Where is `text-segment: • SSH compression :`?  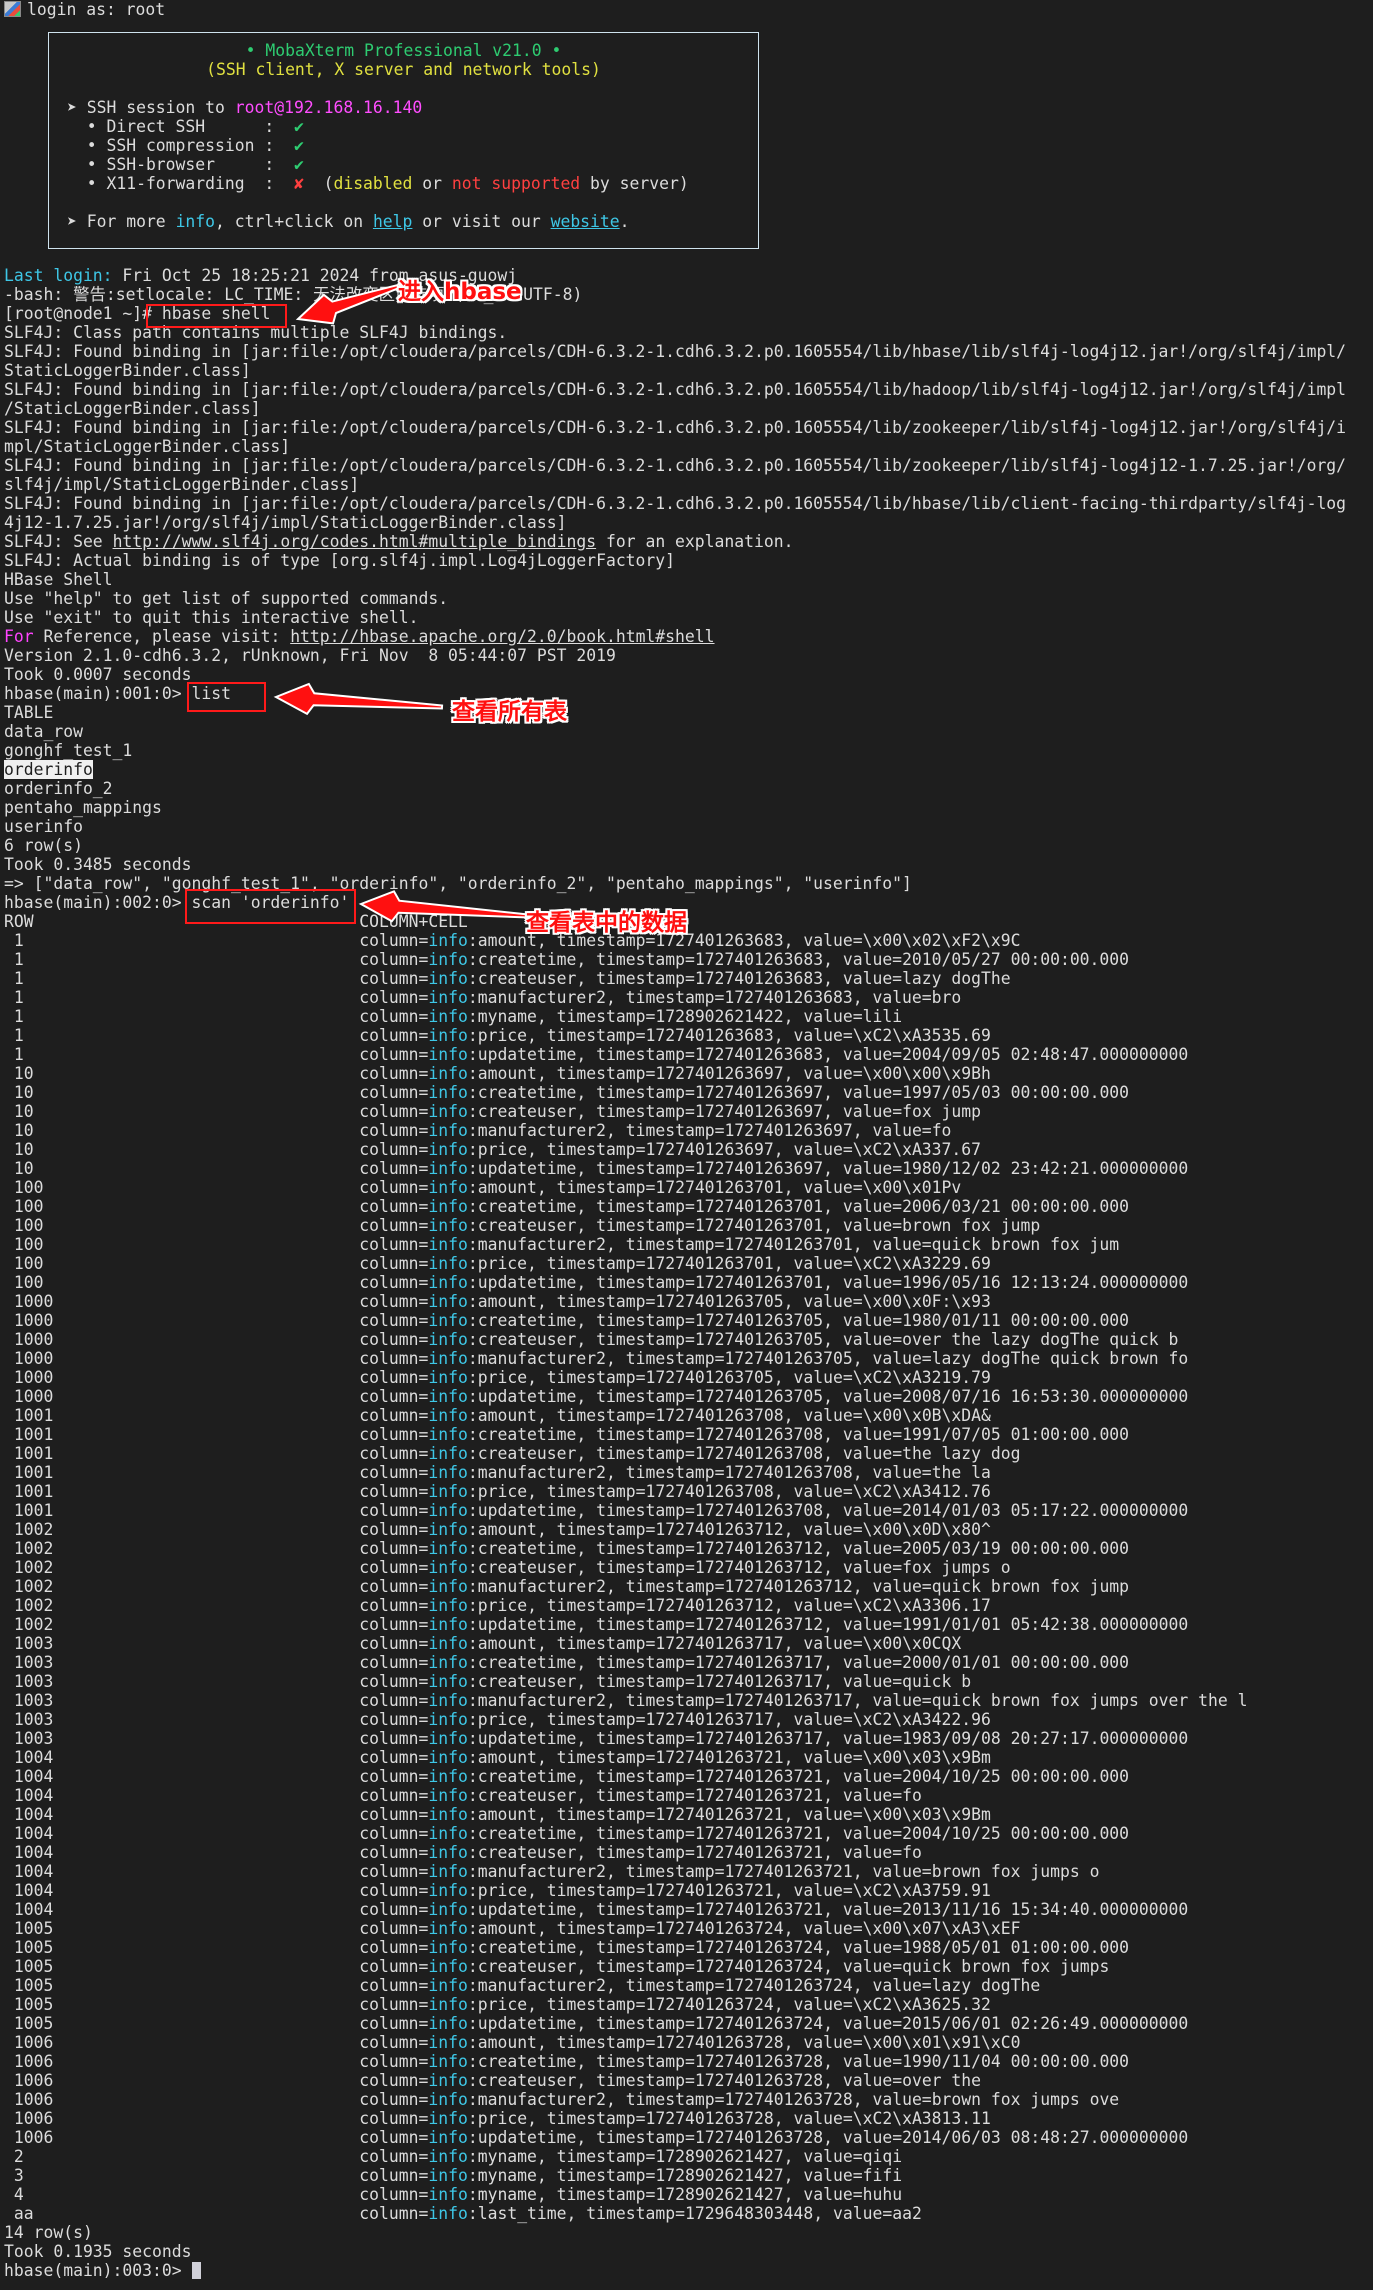 text-segment: • SSH compression : is located at coordinates (180, 145).